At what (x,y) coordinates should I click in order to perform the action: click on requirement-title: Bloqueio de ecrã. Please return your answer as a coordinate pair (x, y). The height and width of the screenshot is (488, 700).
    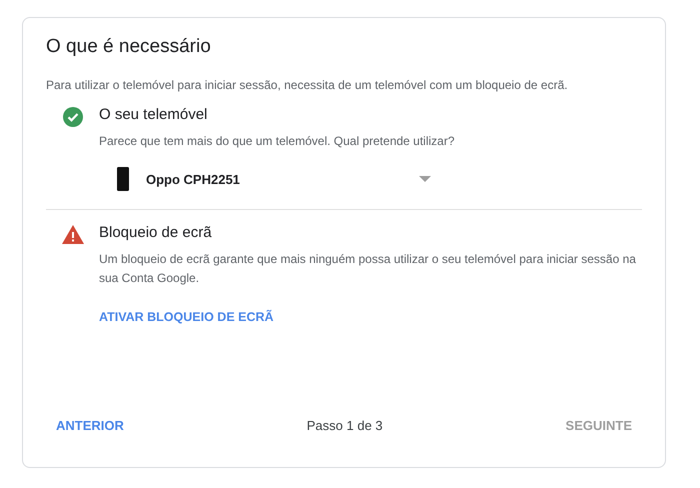
    Looking at the image, I should click on (156, 232).